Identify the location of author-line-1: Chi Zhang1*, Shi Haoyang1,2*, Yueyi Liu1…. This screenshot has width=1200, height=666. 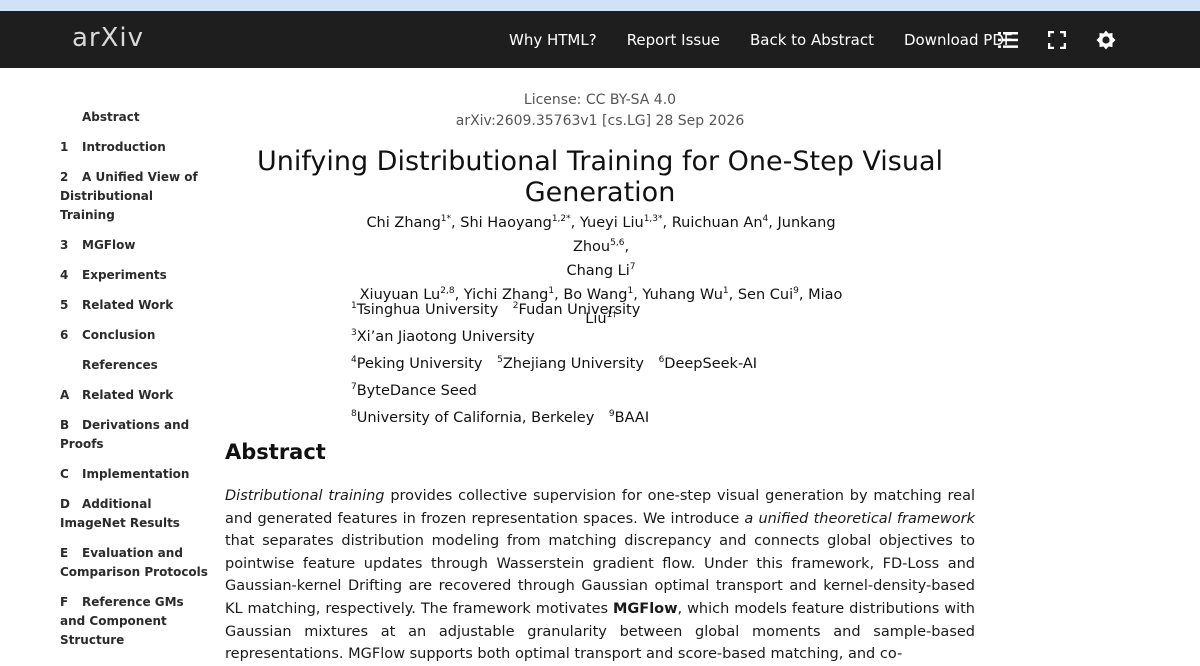
(601, 234).